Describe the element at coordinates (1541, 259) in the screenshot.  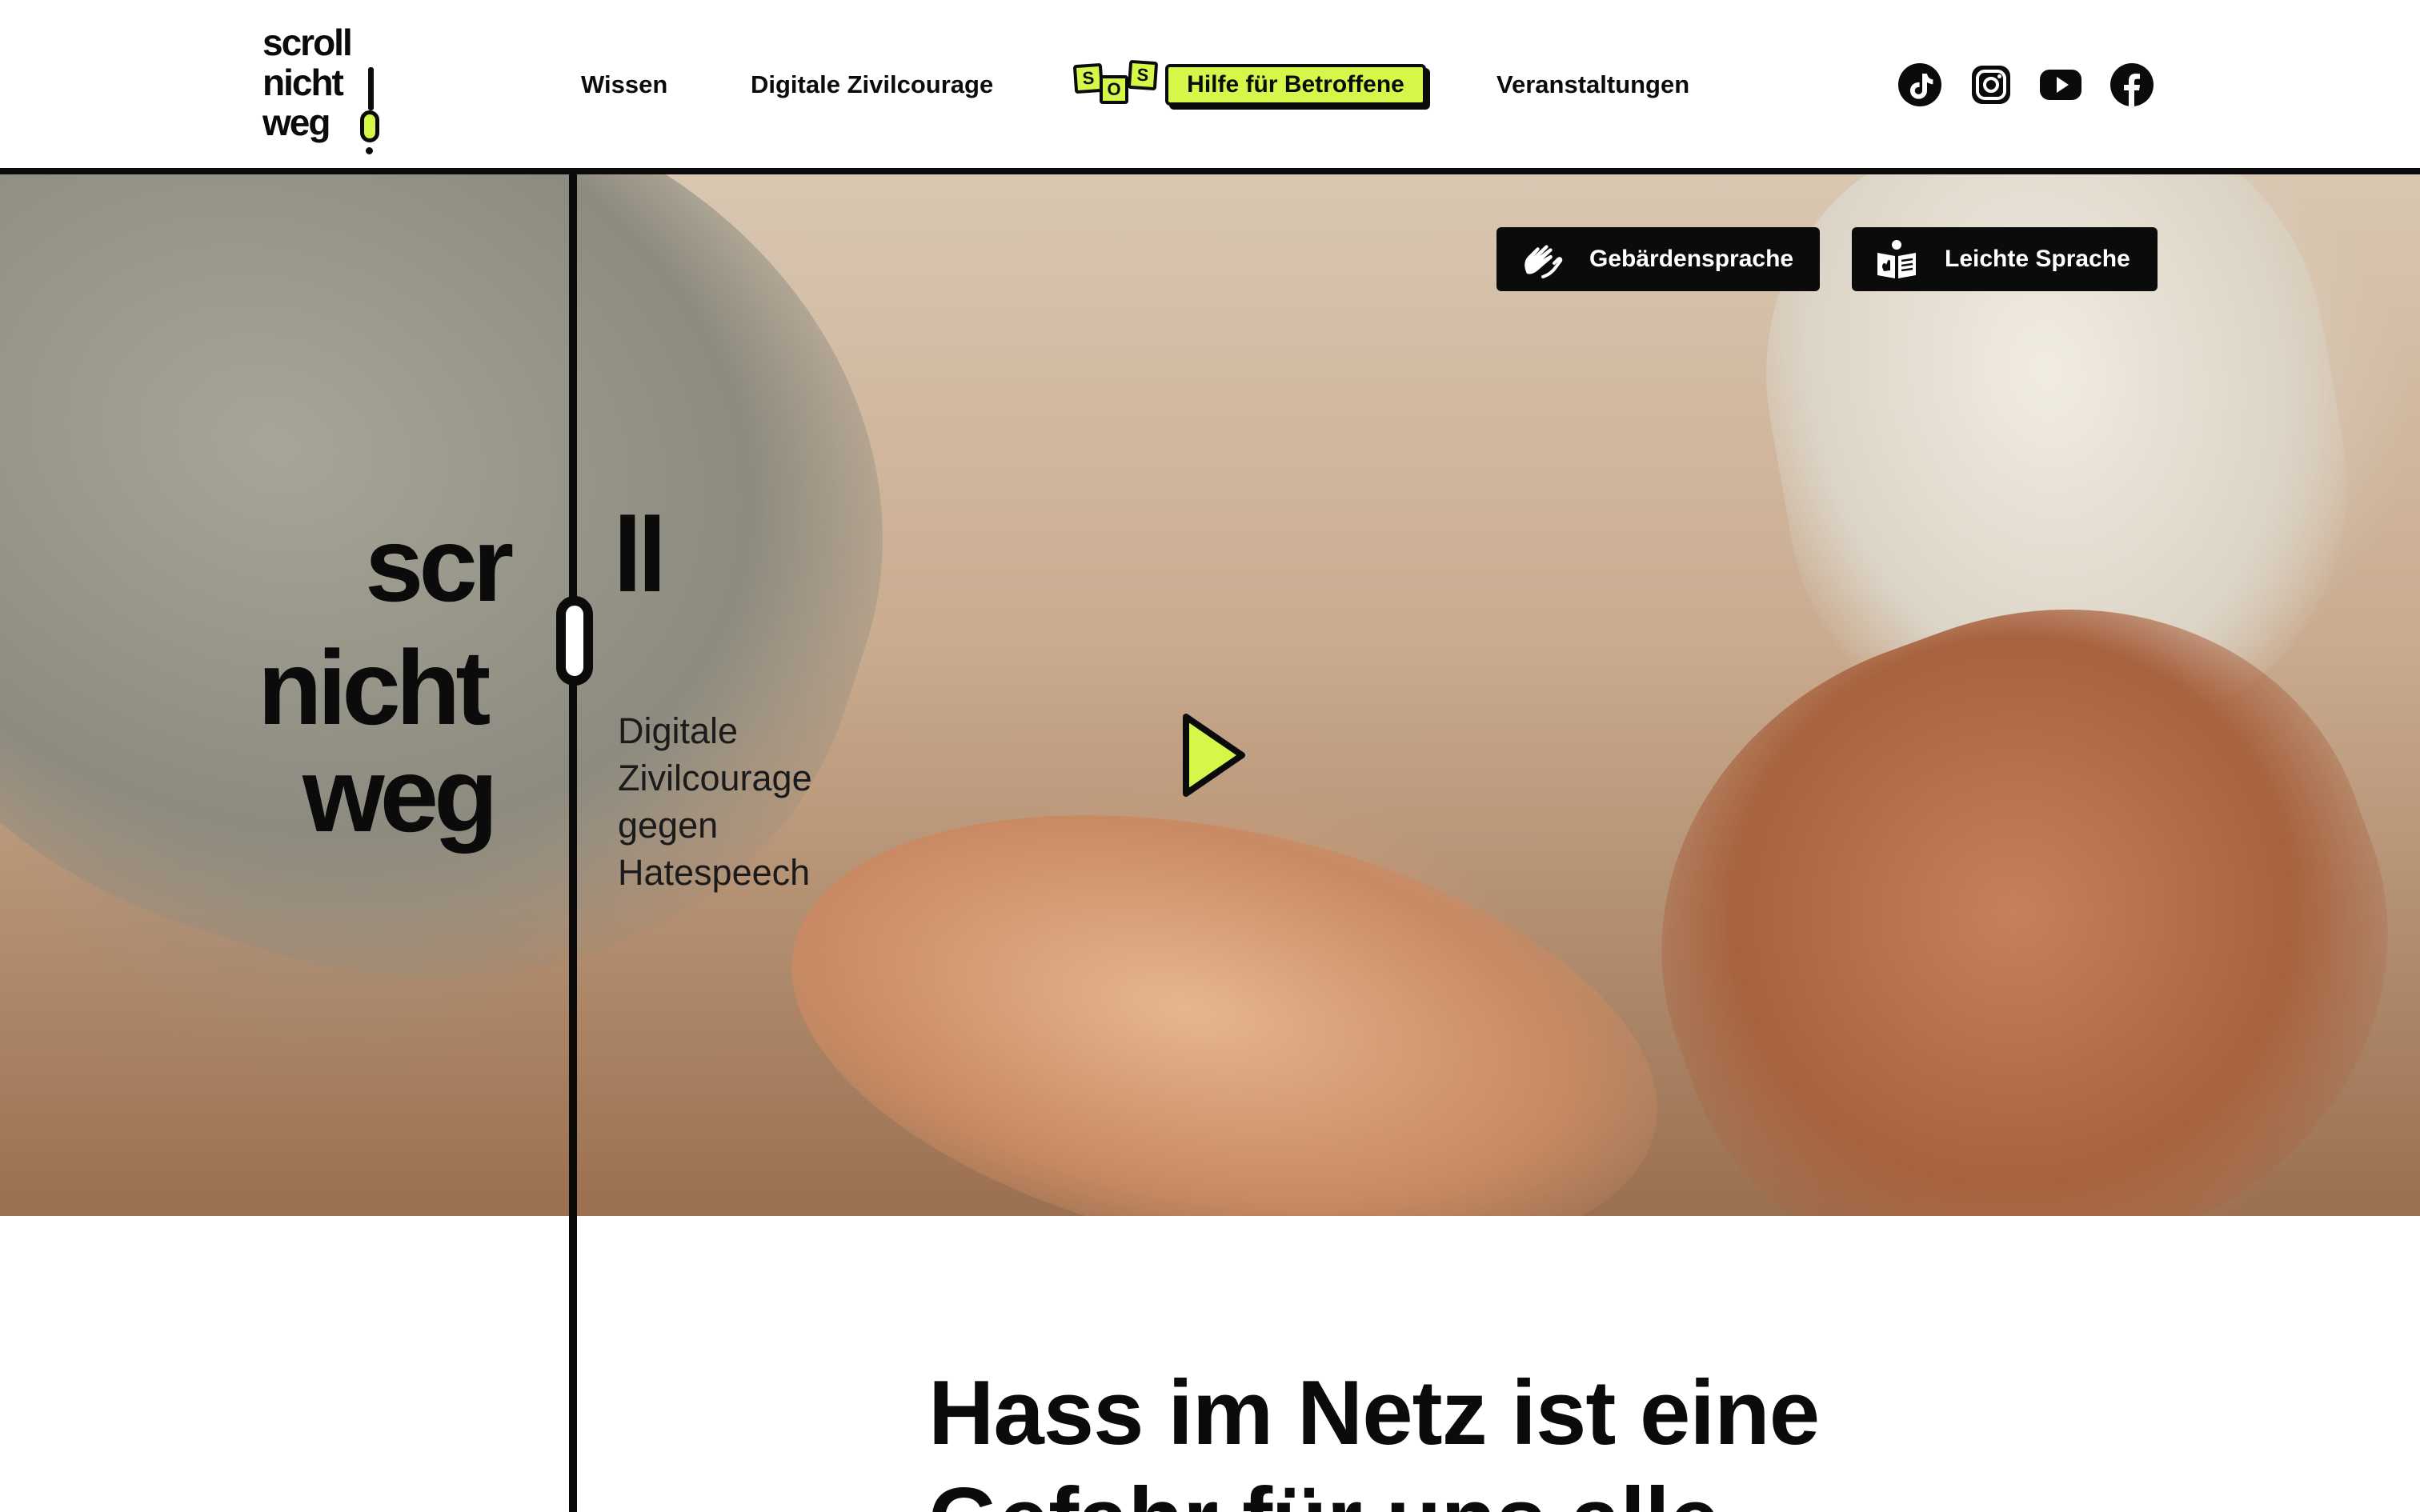
I see `sign-language-icon` at that location.